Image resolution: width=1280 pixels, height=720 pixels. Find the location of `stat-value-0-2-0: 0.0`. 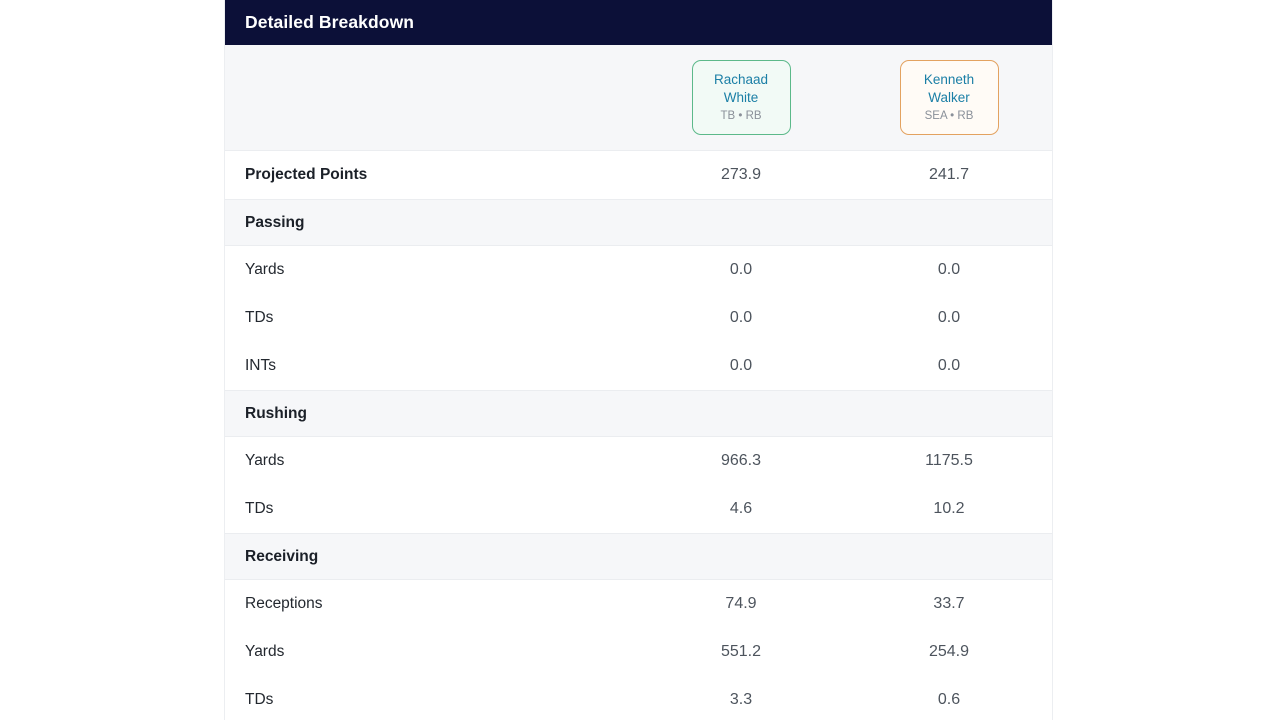

stat-value-0-2-0: 0.0 is located at coordinates (741, 365).